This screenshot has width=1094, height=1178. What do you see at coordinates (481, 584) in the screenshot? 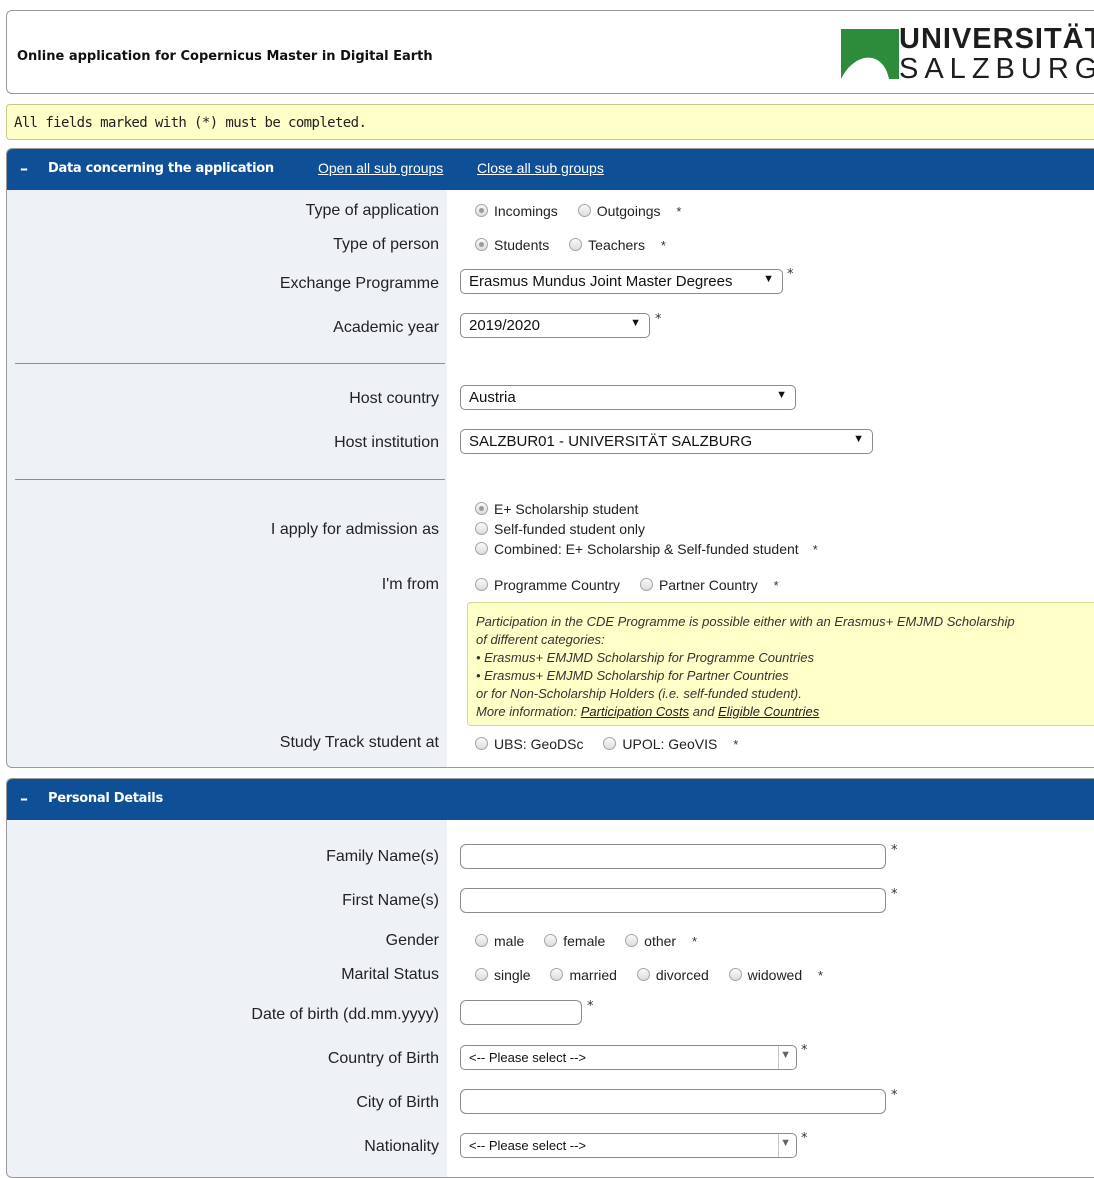
I see `programme-country-radio` at bounding box center [481, 584].